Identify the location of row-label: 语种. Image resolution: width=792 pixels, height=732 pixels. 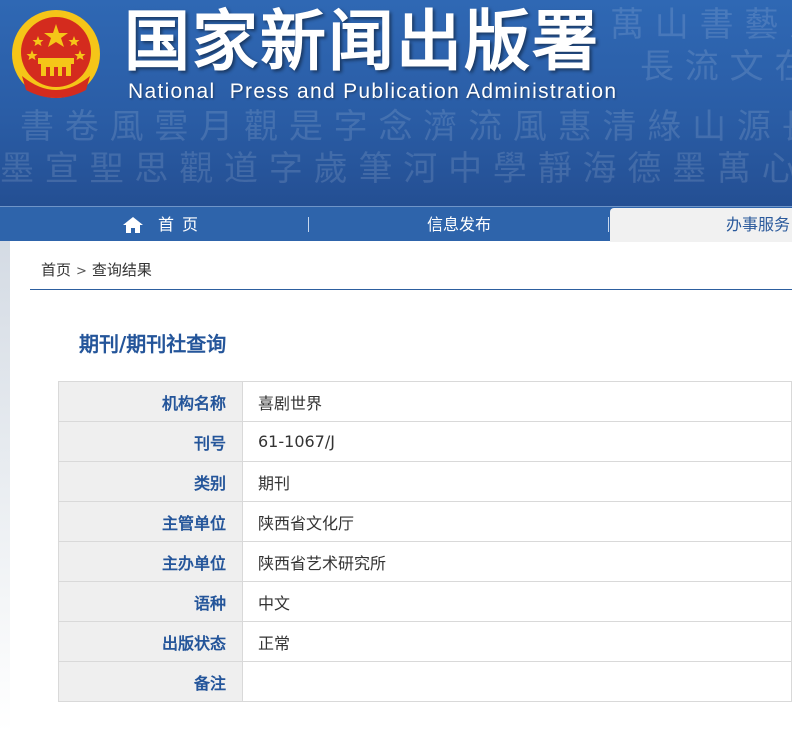
(150, 601).